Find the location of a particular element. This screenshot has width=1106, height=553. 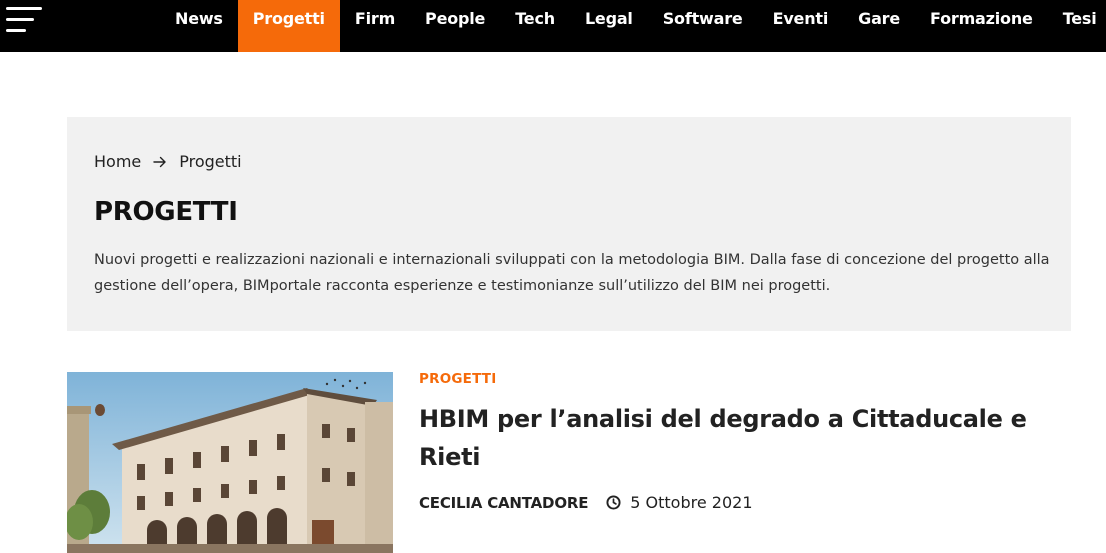

nav-item-firm: Firm is located at coordinates (375, 26).